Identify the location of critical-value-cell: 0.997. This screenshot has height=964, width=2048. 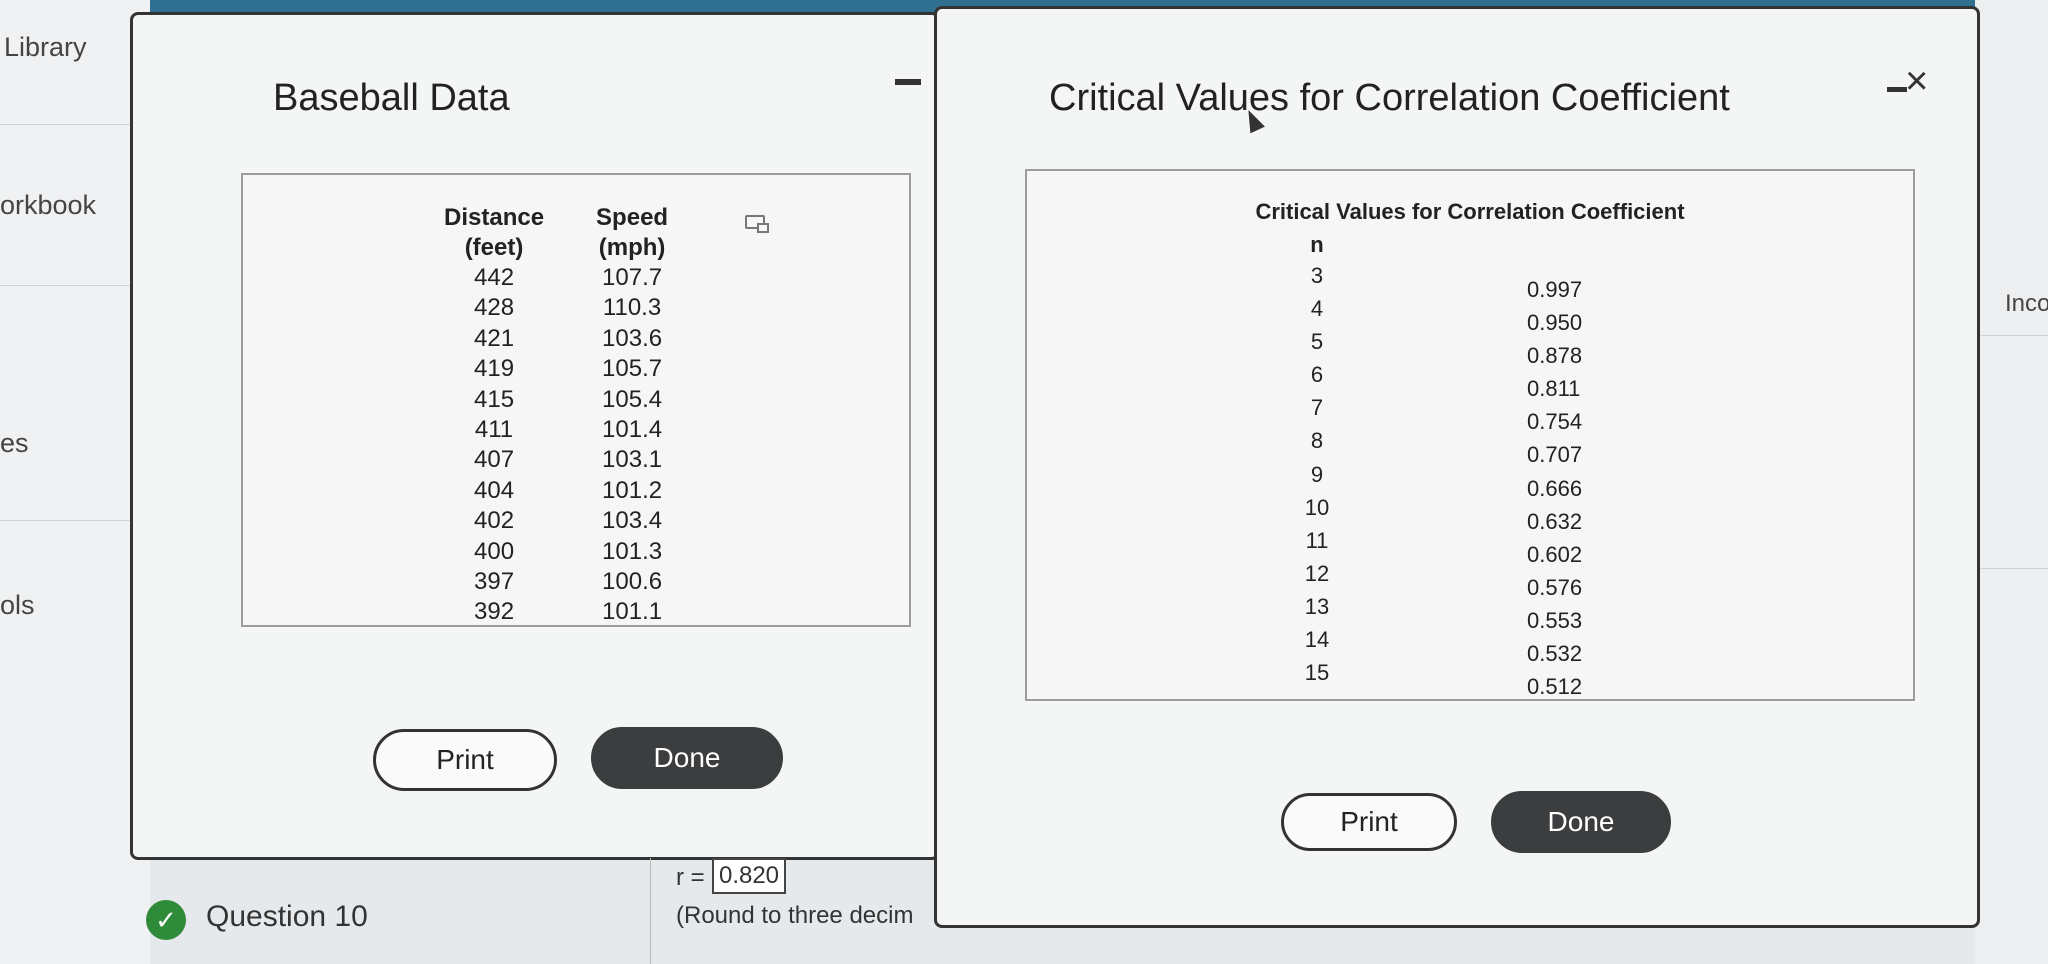
(1555, 289).